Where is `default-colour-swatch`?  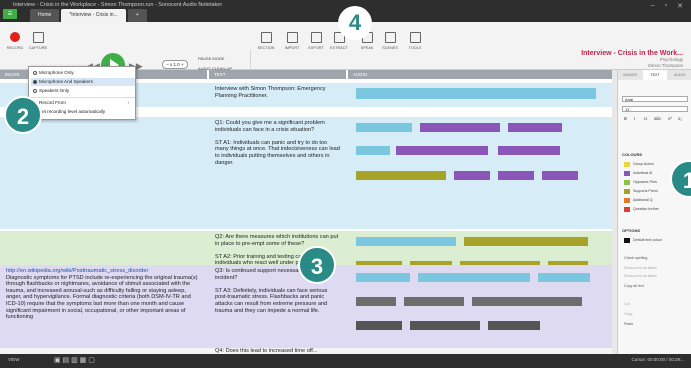 default-colour-swatch is located at coordinates (627, 240).